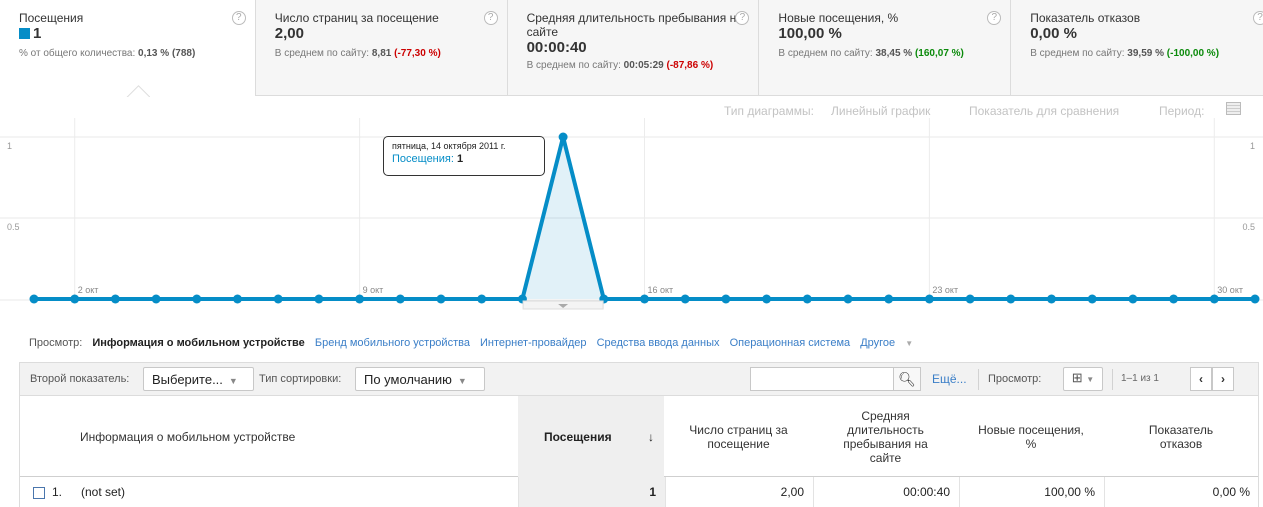 This screenshot has width=1263, height=507. I want to click on column-header-pages: Число страниц за посещение, so click(738, 436).